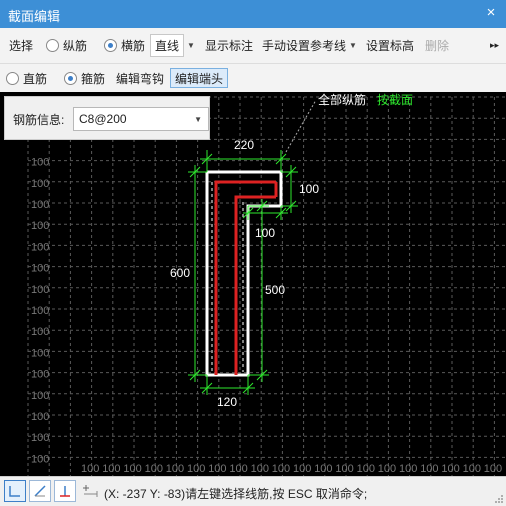 This screenshot has width=506, height=506. What do you see at coordinates (15, 491) in the screenshot?
I see `ortho-mode-icon` at bounding box center [15, 491].